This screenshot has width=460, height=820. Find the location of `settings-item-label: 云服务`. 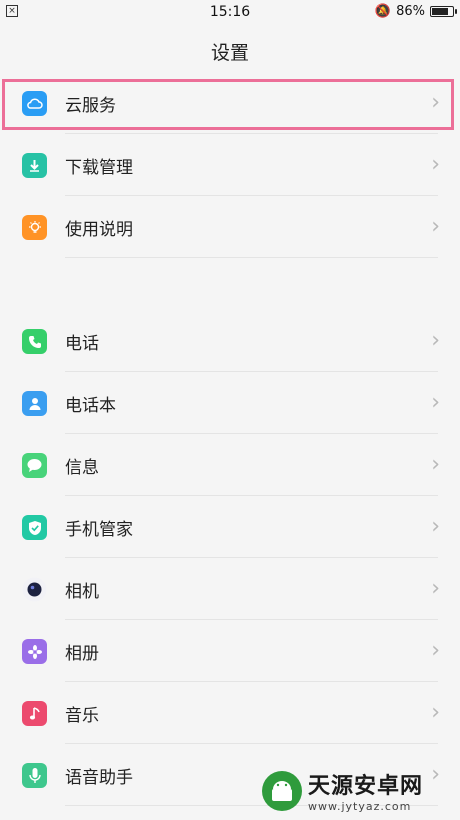

settings-item-label: 云服务 is located at coordinates (90, 106).